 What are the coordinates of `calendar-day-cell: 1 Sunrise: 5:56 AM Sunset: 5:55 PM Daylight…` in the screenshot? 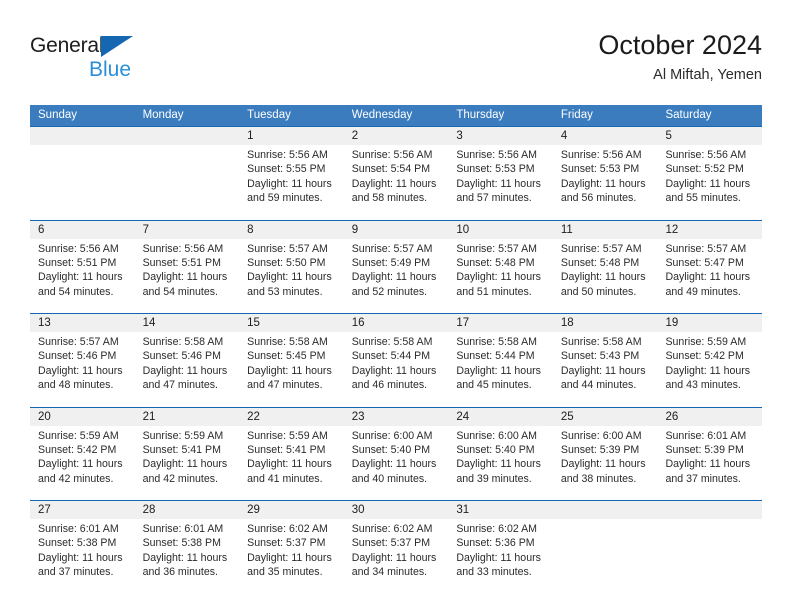 It's located at (291, 173).